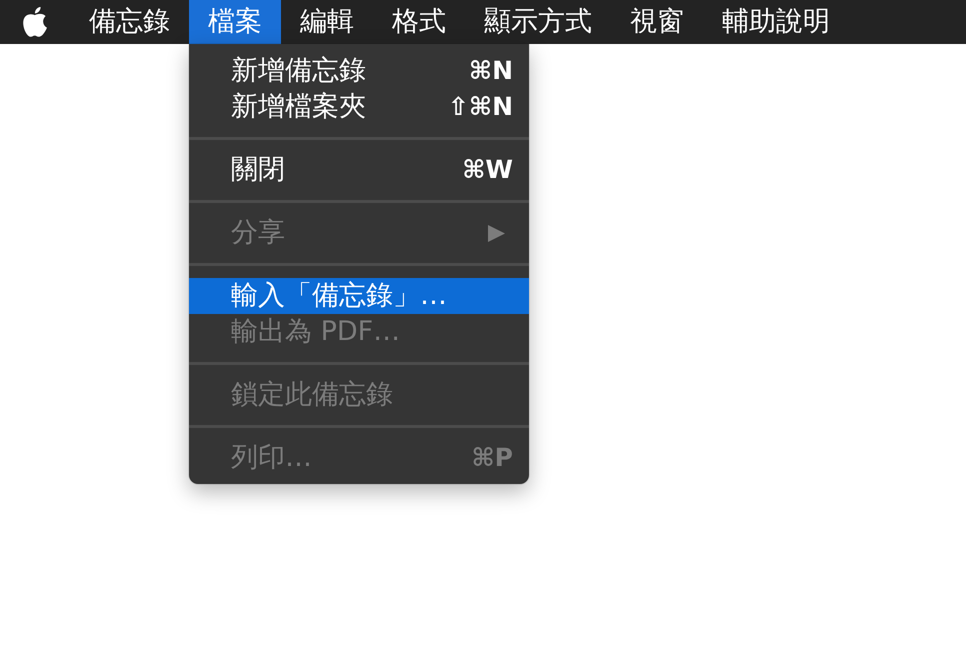 The height and width of the screenshot is (660, 966). What do you see at coordinates (490, 71) in the screenshot?
I see `keyboard-shortcut: ⌘N` at bounding box center [490, 71].